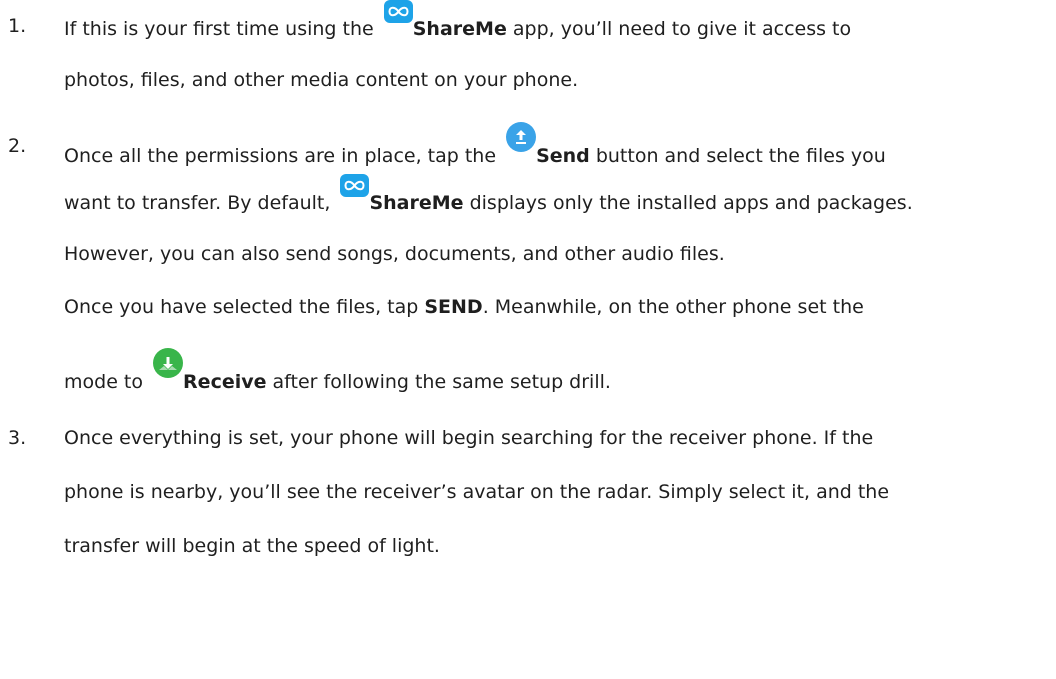  I want to click on text: mode to, so click(107, 382).